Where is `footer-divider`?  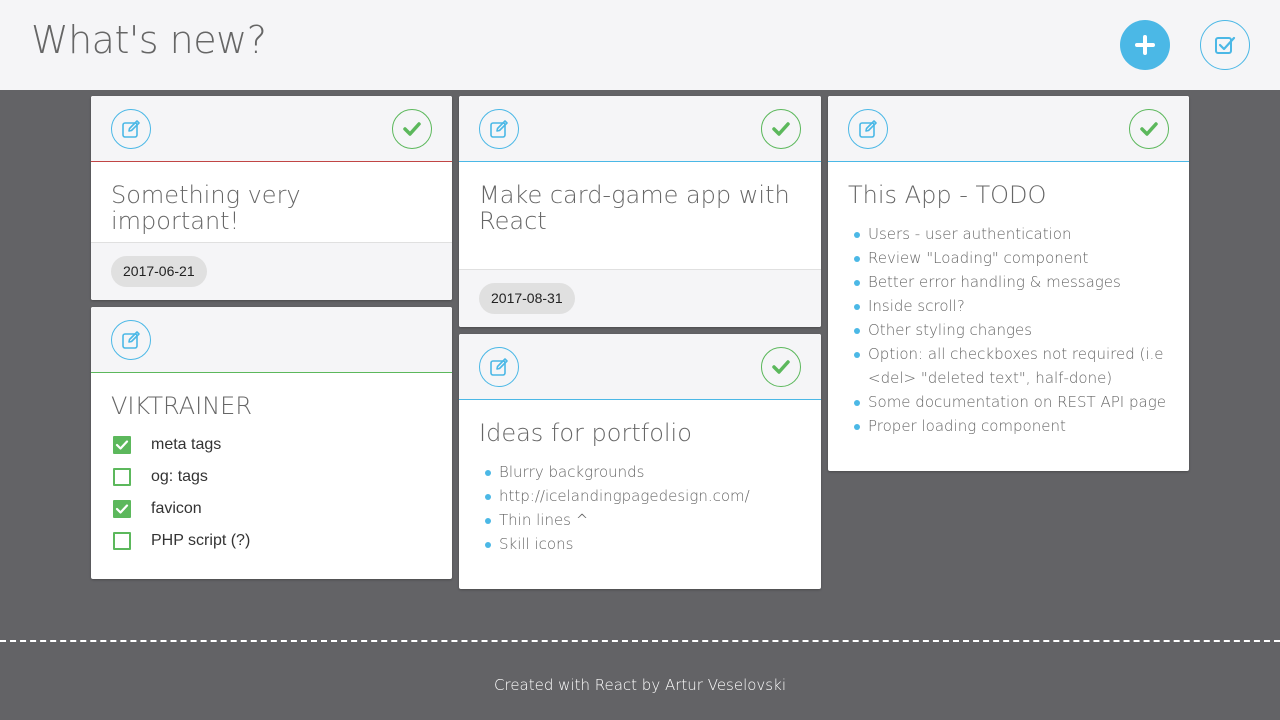
footer-divider is located at coordinates (640, 641).